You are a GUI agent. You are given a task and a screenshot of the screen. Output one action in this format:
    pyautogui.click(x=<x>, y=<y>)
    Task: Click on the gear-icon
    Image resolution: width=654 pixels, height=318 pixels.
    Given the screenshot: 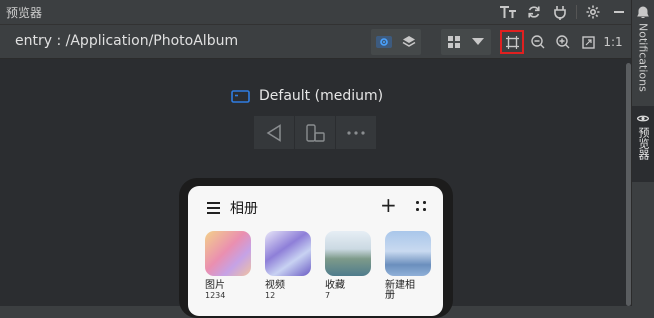 What is the action you would take?
    pyautogui.click(x=593, y=12)
    